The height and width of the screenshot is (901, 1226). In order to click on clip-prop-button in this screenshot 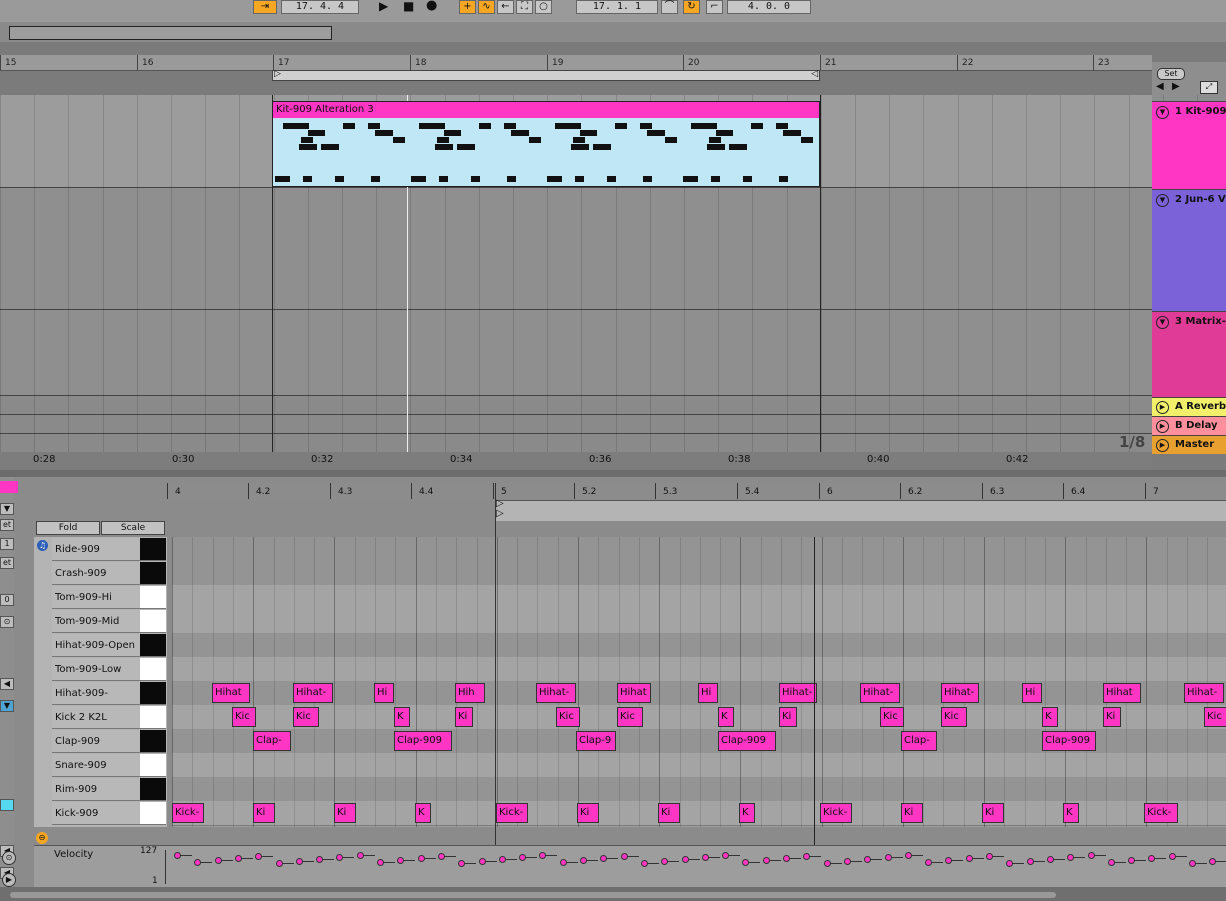, I will do `click(7, 805)`.